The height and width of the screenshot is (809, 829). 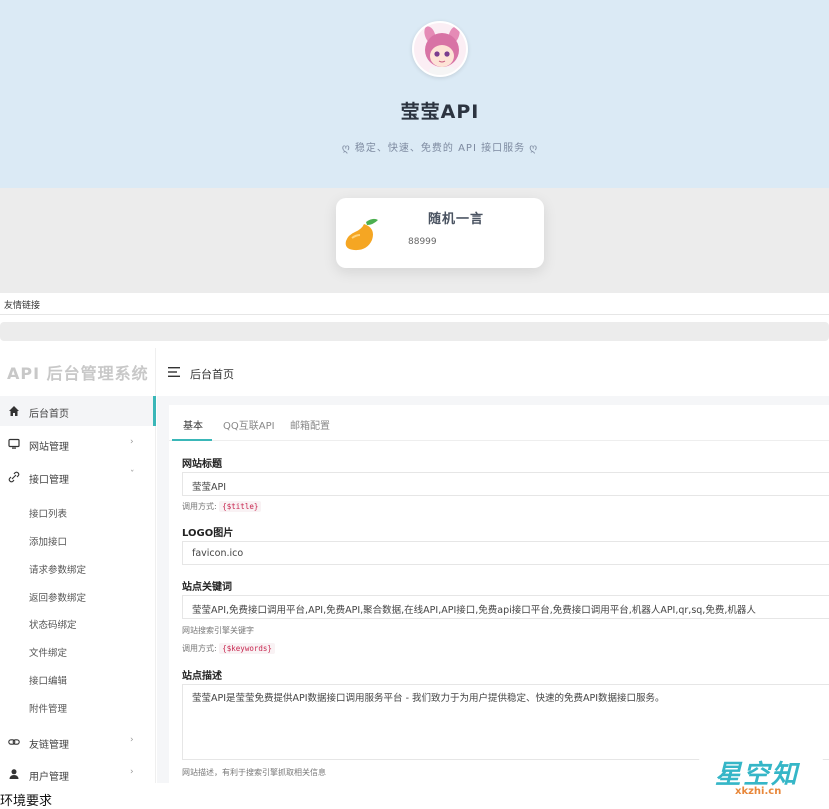 What do you see at coordinates (758, 791) in the screenshot?
I see `watermark-domain: xkzhi.cn` at bounding box center [758, 791].